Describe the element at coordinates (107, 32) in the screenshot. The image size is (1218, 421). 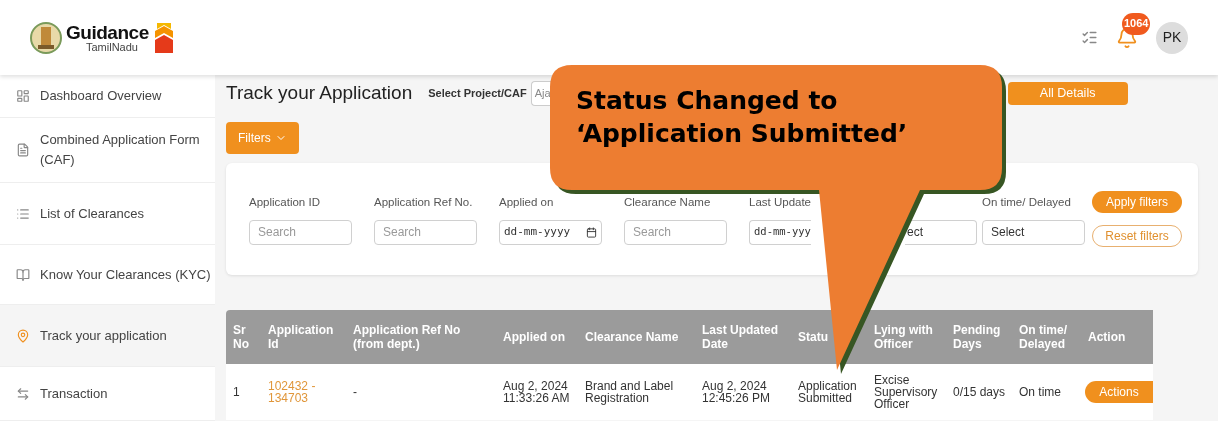
I see `logo-title: Guidance` at that location.